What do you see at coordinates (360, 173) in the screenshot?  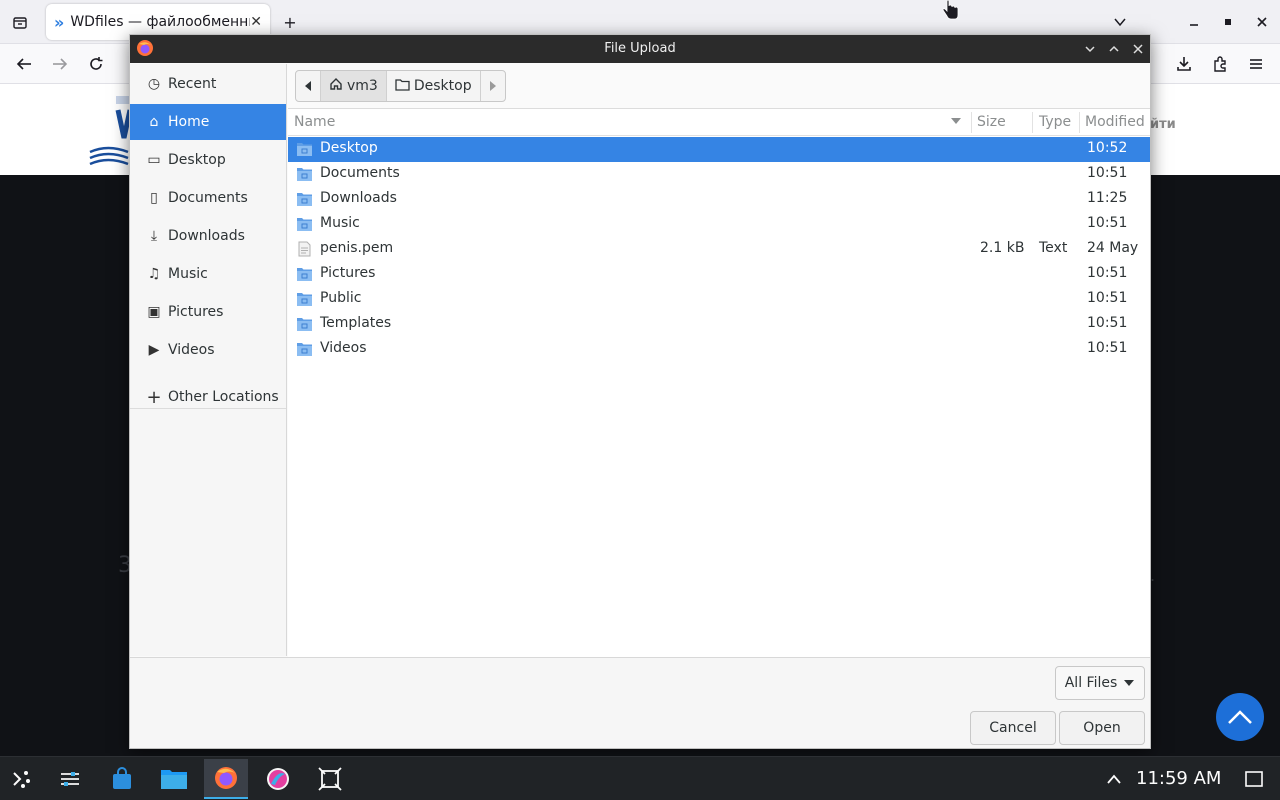 I see `file-name: Documents` at bounding box center [360, 173].